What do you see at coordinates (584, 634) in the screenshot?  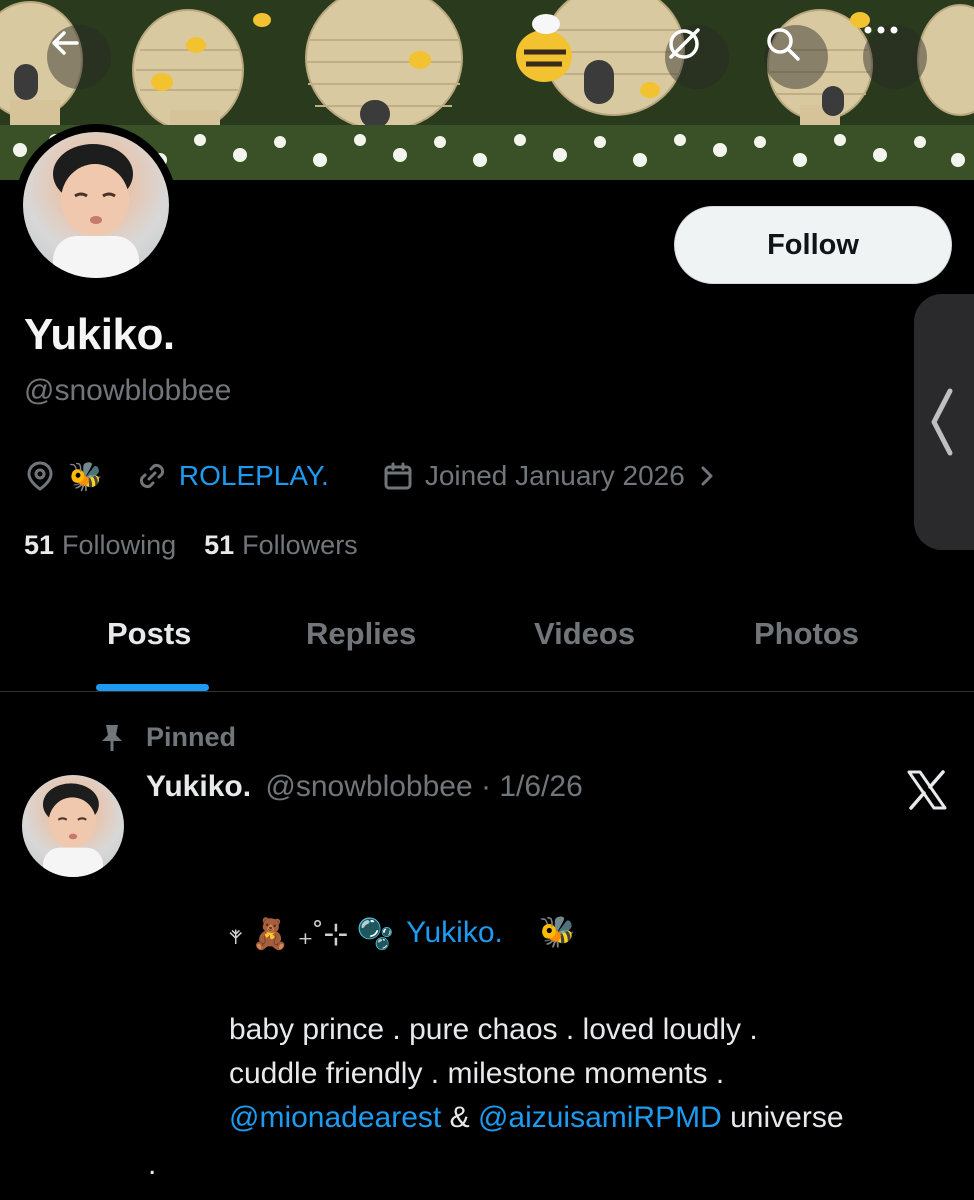 I see `tab-videos: Videos` at bounding box center [584, 634].